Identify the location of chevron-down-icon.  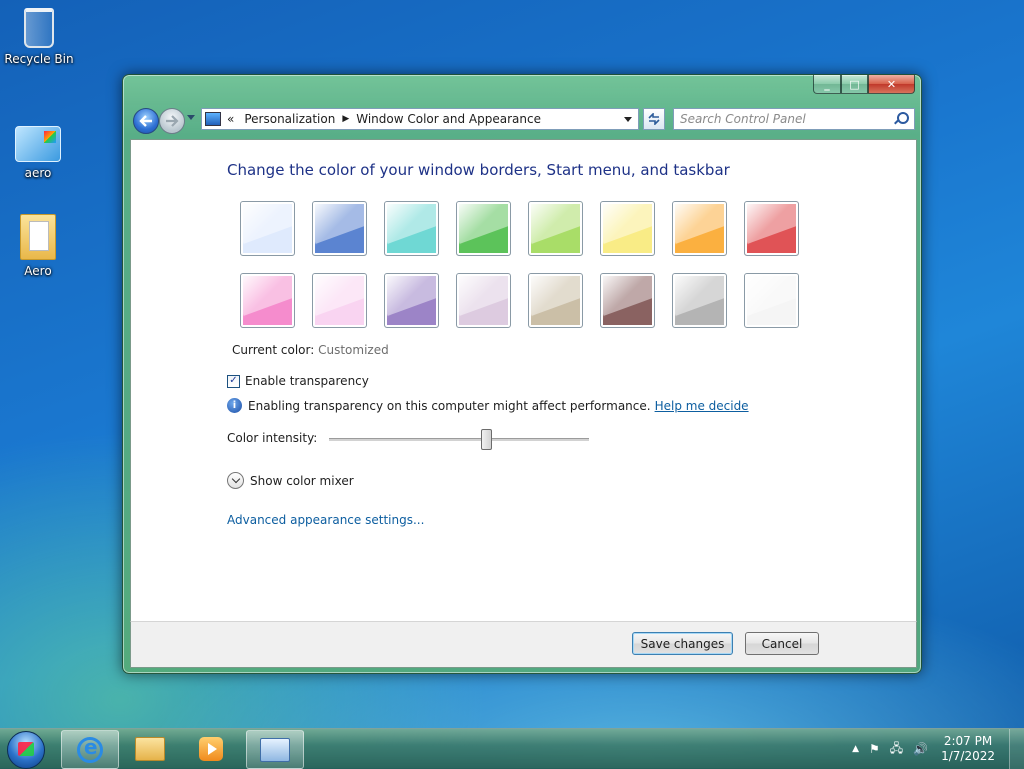
(235, 479).